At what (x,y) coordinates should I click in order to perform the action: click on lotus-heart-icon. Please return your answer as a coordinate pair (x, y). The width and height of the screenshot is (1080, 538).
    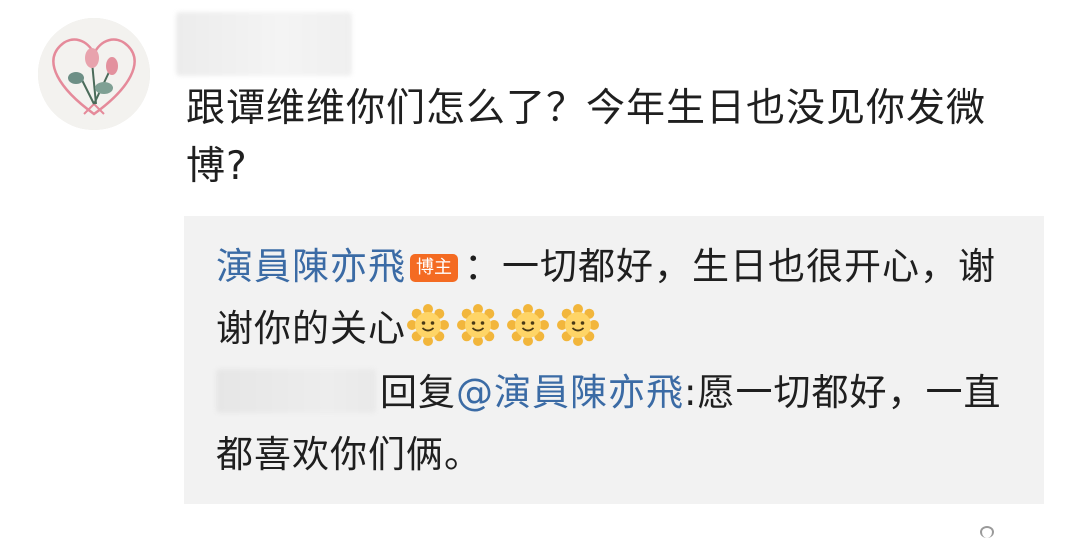
    Looking at the image, I should click on (94, 74).